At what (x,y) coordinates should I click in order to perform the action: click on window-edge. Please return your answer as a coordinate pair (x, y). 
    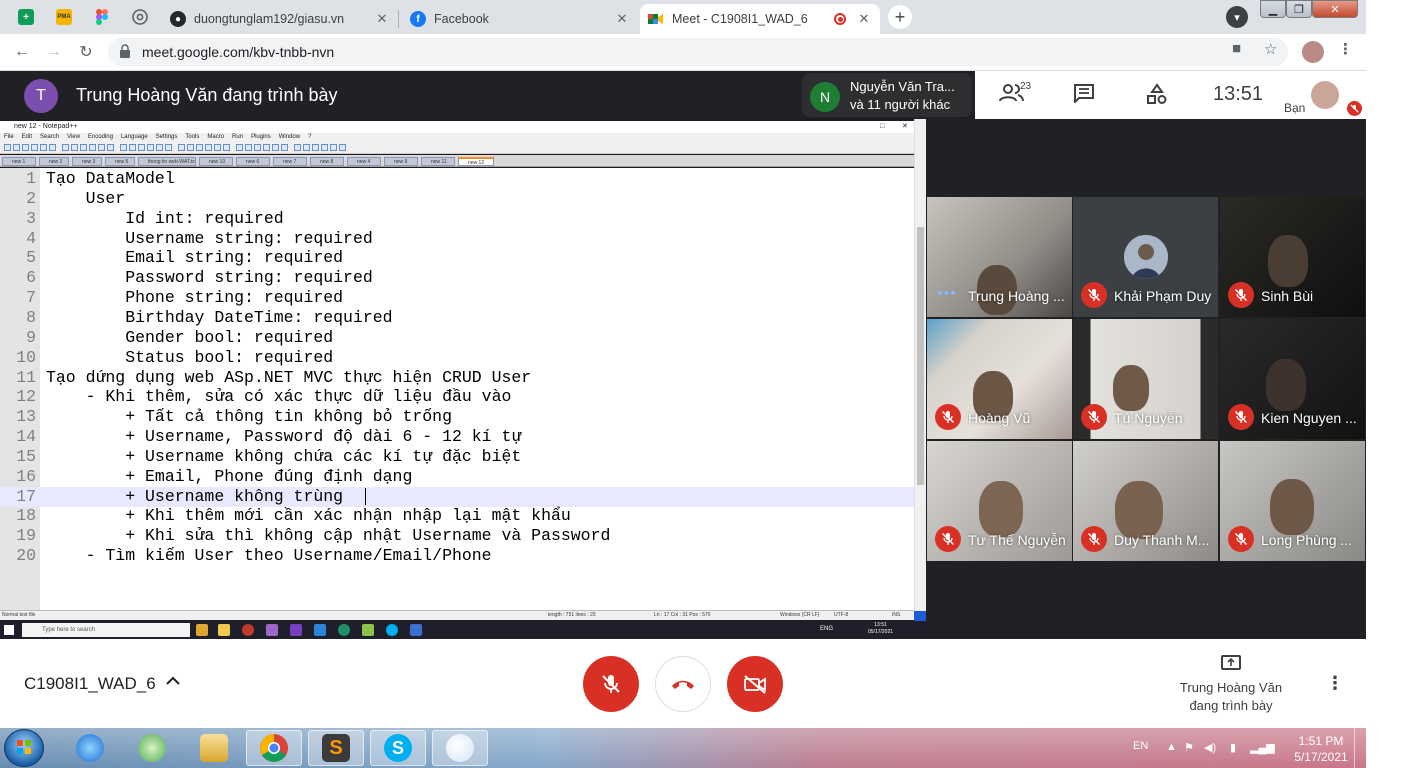
    Looking at the image, I should click on (920, 616).